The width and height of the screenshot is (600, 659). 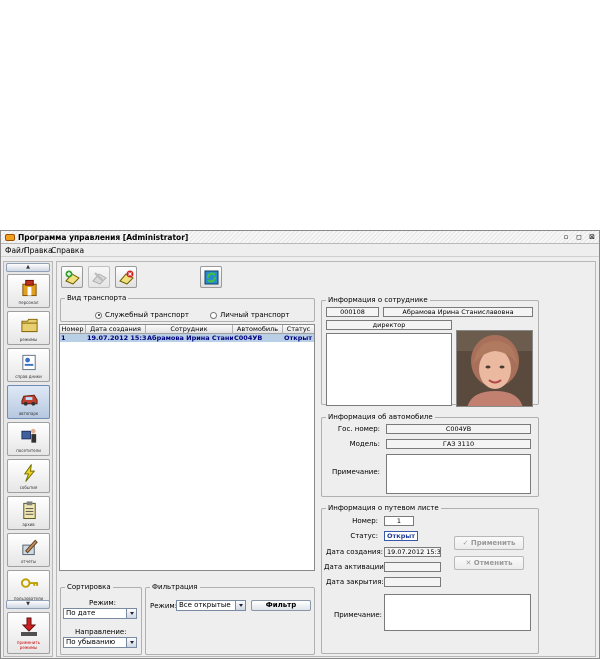 What do you see at coordinates (355, 552) in the screenshot?
I see `waybill-created-label: Дата создания:` at bounding box center [355, 552].